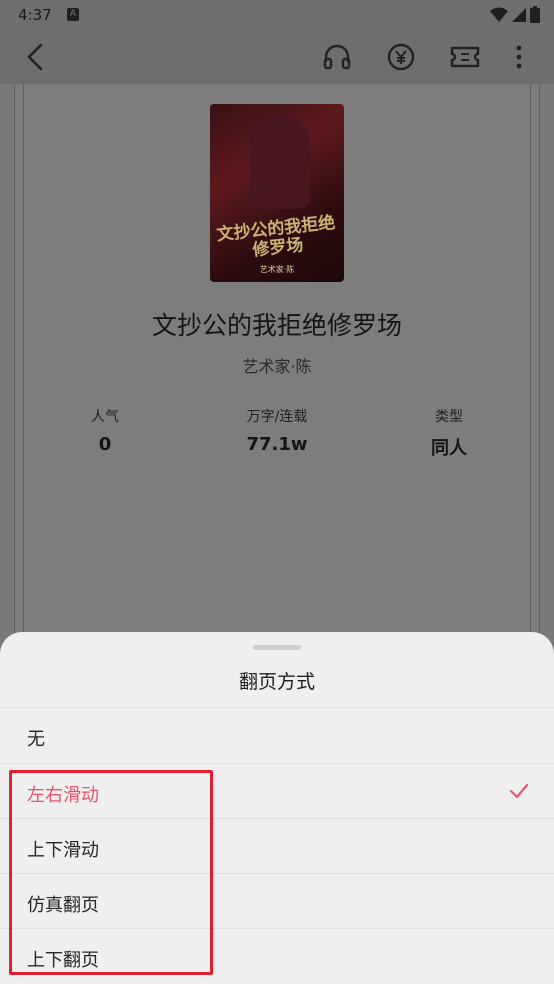  I want to click on back-icon, so click(35, 57).